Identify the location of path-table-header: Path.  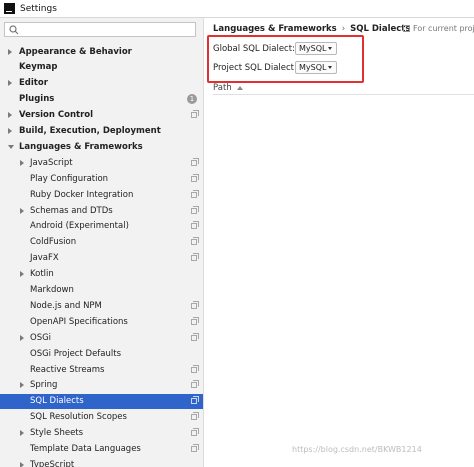
(343, 88).